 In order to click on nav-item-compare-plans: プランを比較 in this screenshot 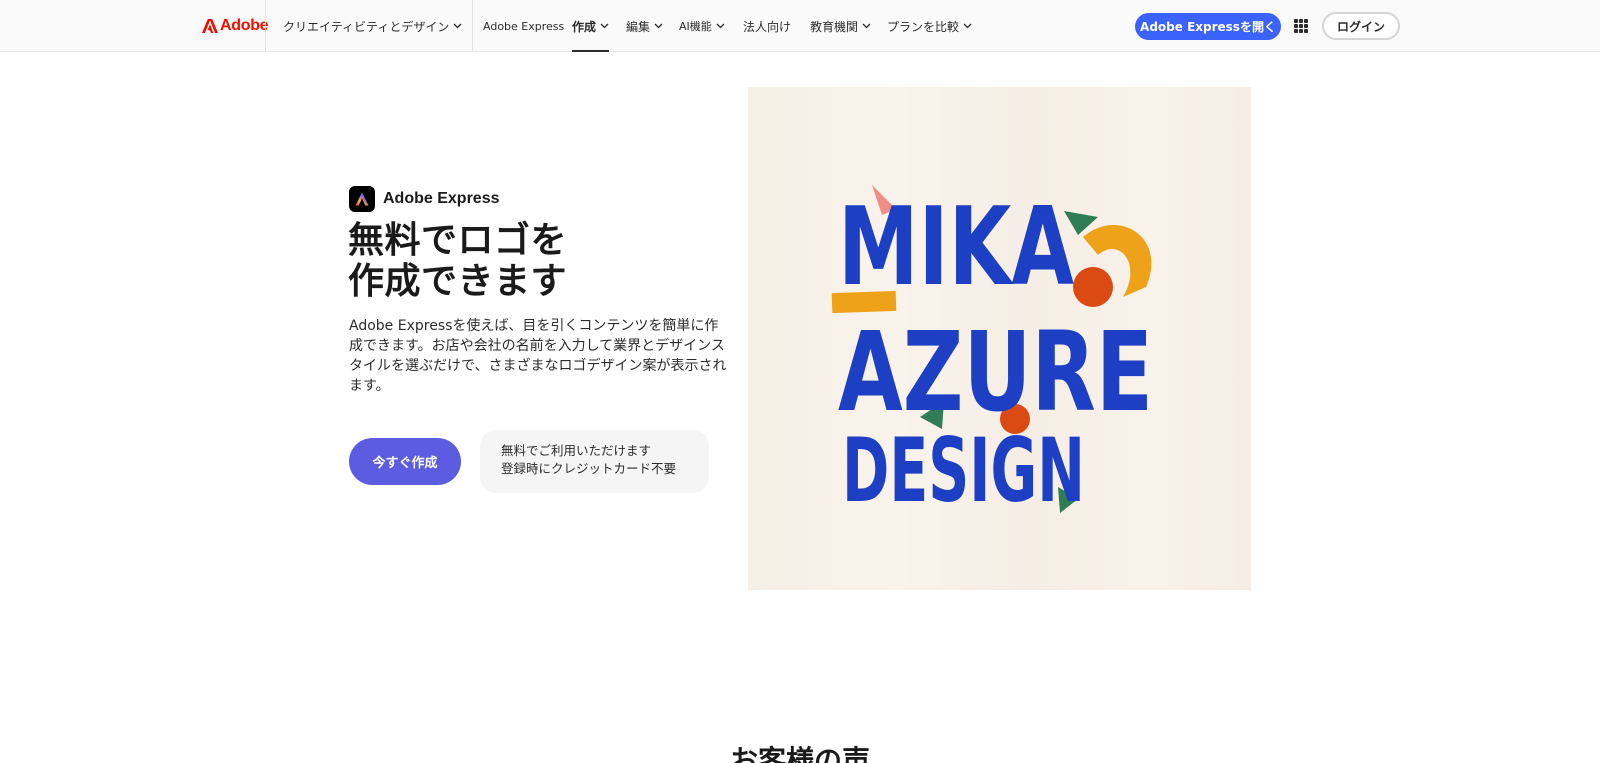, I will do `click(929, 26)`.